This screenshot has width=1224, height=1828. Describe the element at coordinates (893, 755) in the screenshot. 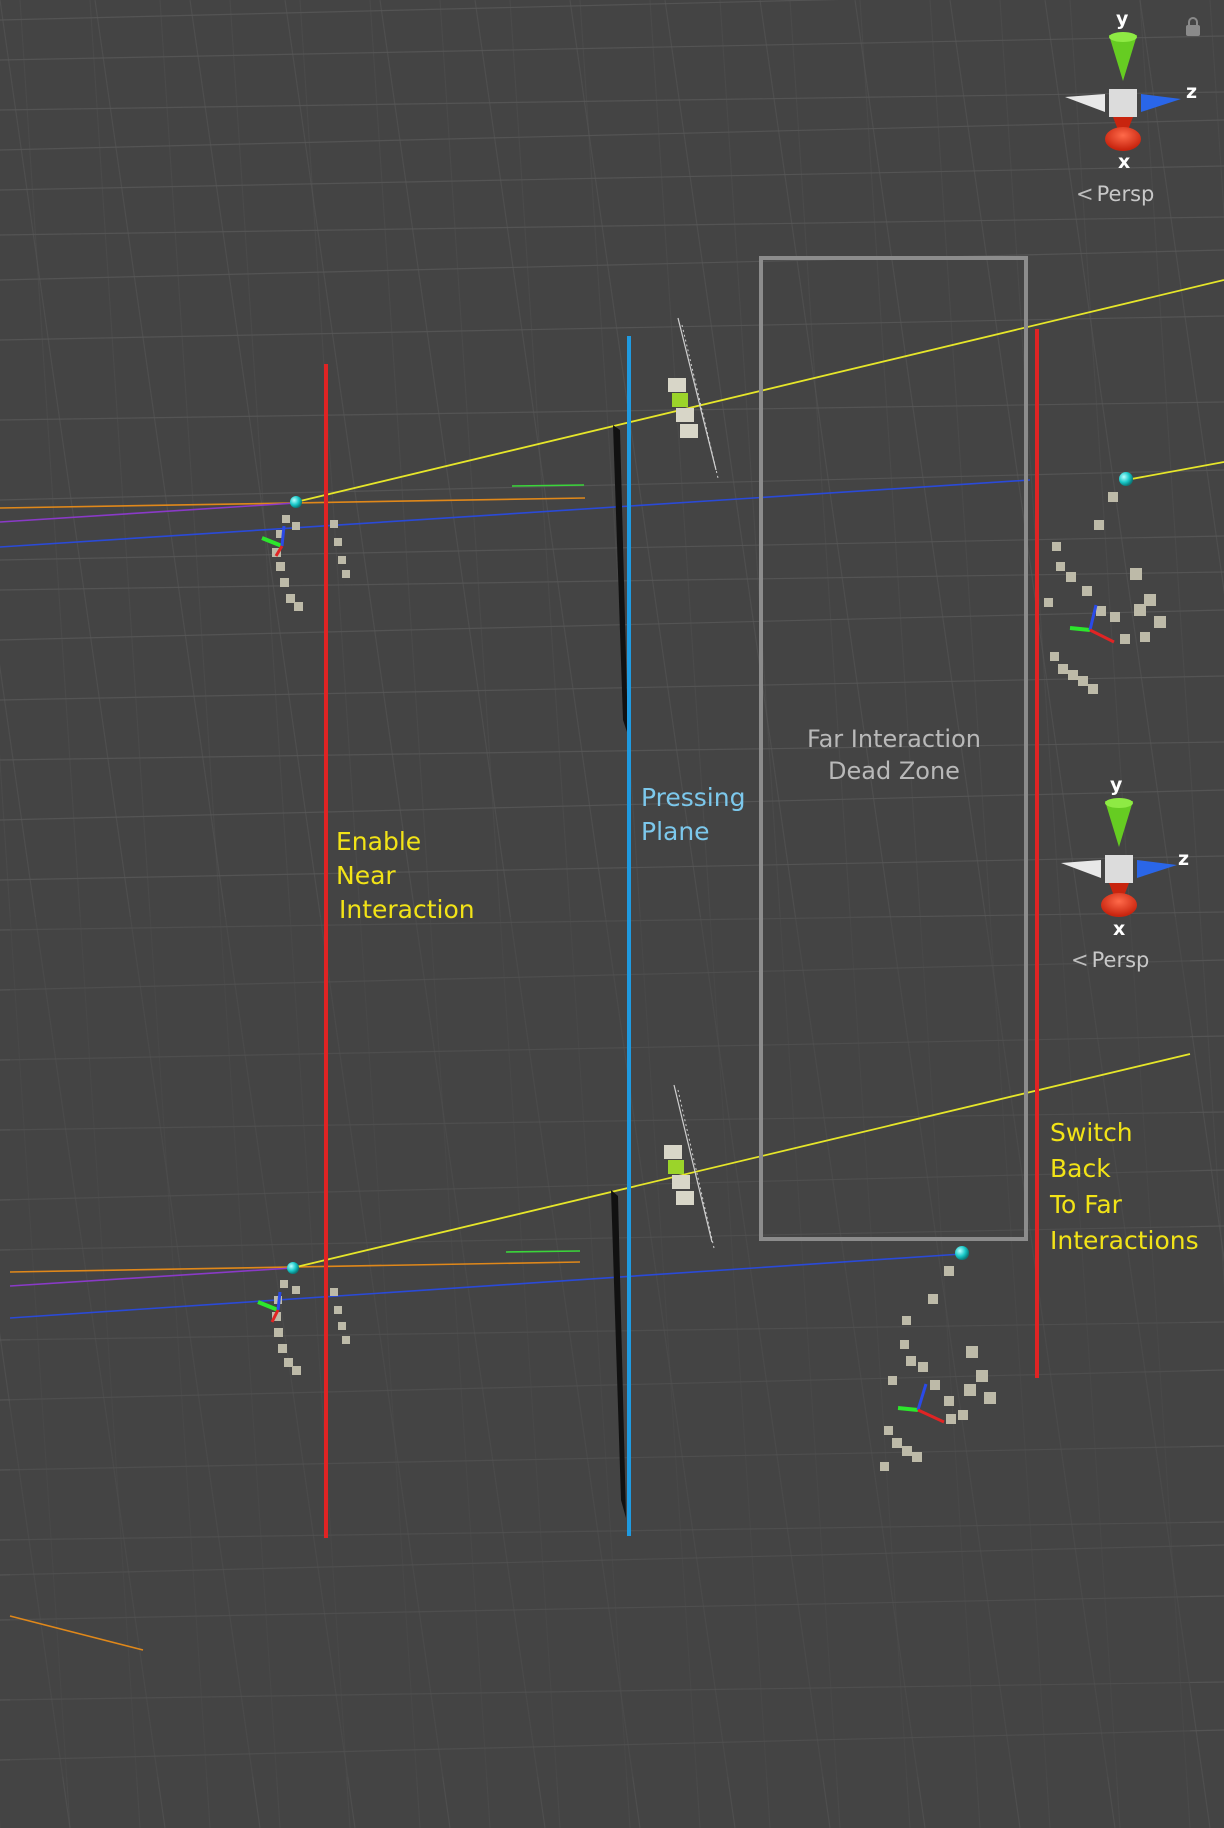

I see `dead-zone-label: Far Interaction Dead Zone` at that location.